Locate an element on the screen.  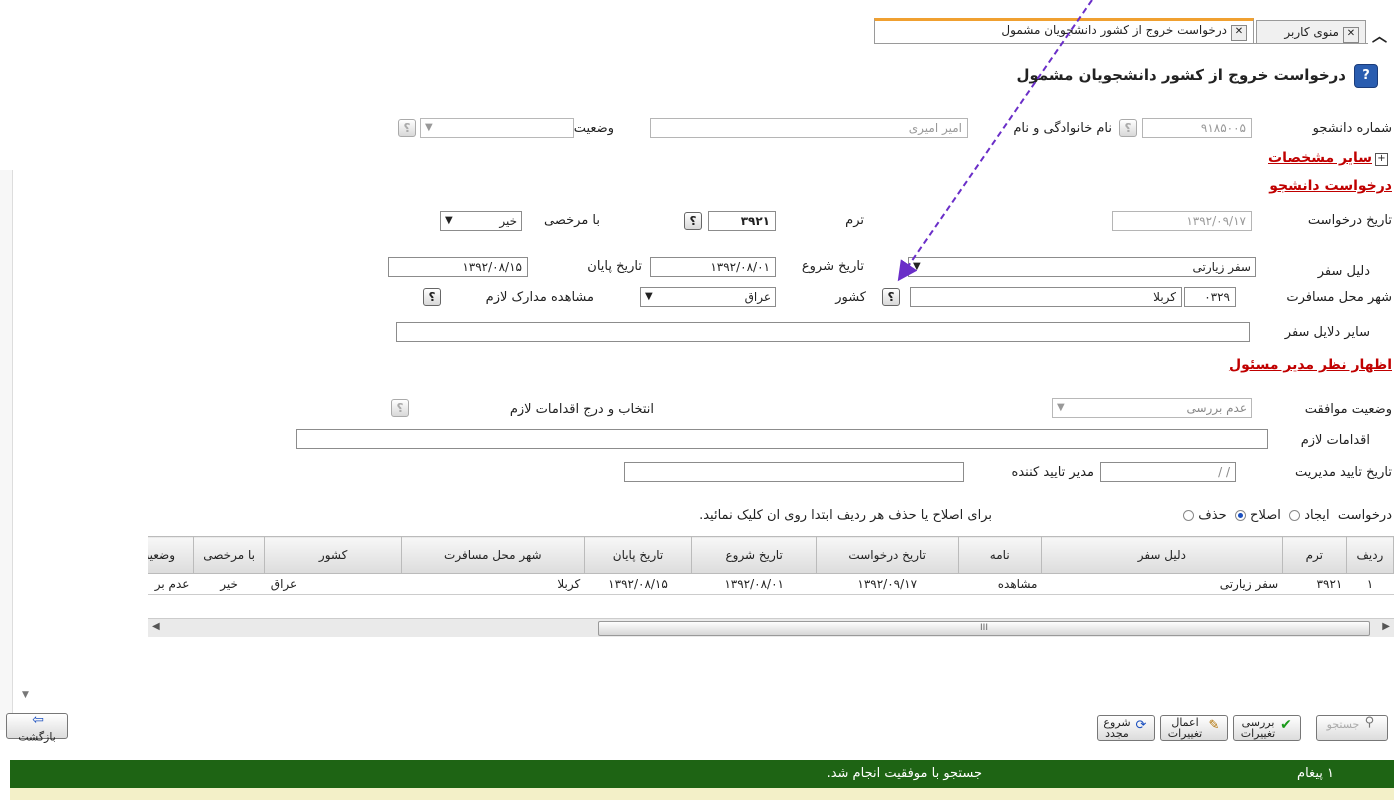
annotation-arrow is located at coordinates (995, 141).